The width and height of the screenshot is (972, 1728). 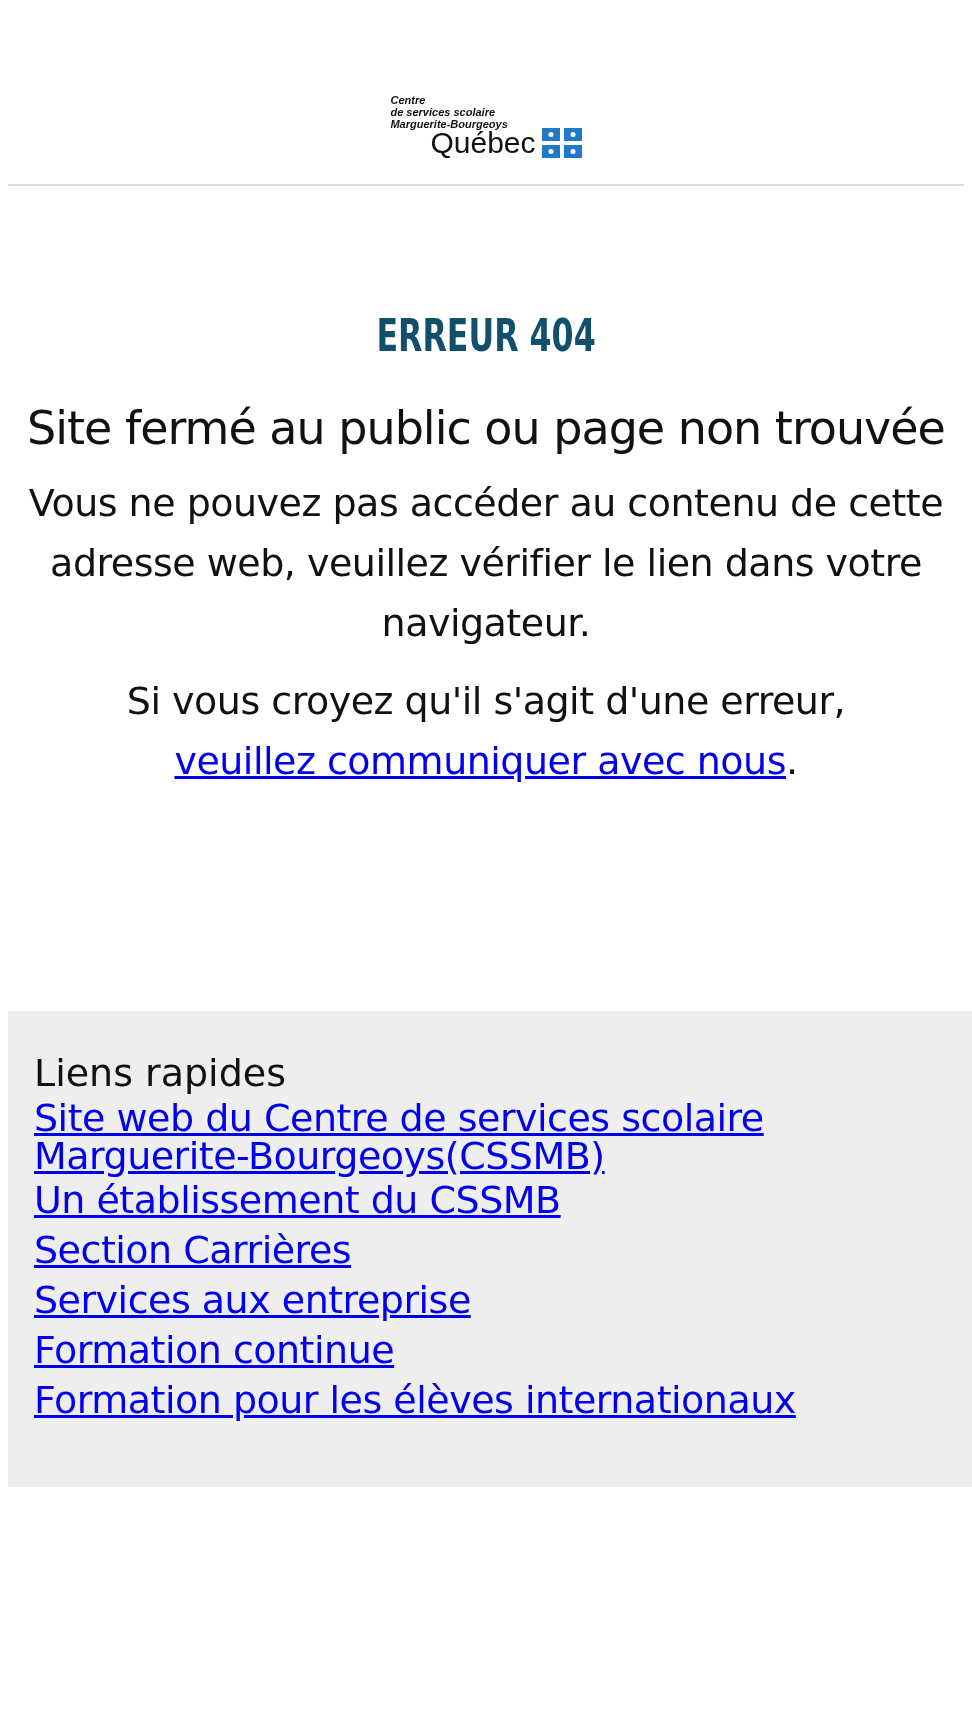 What do you see at coordinates (443, 112) in the screenshot?
I see `logo-text: de services scolaire` at bounding box center [443, 112].